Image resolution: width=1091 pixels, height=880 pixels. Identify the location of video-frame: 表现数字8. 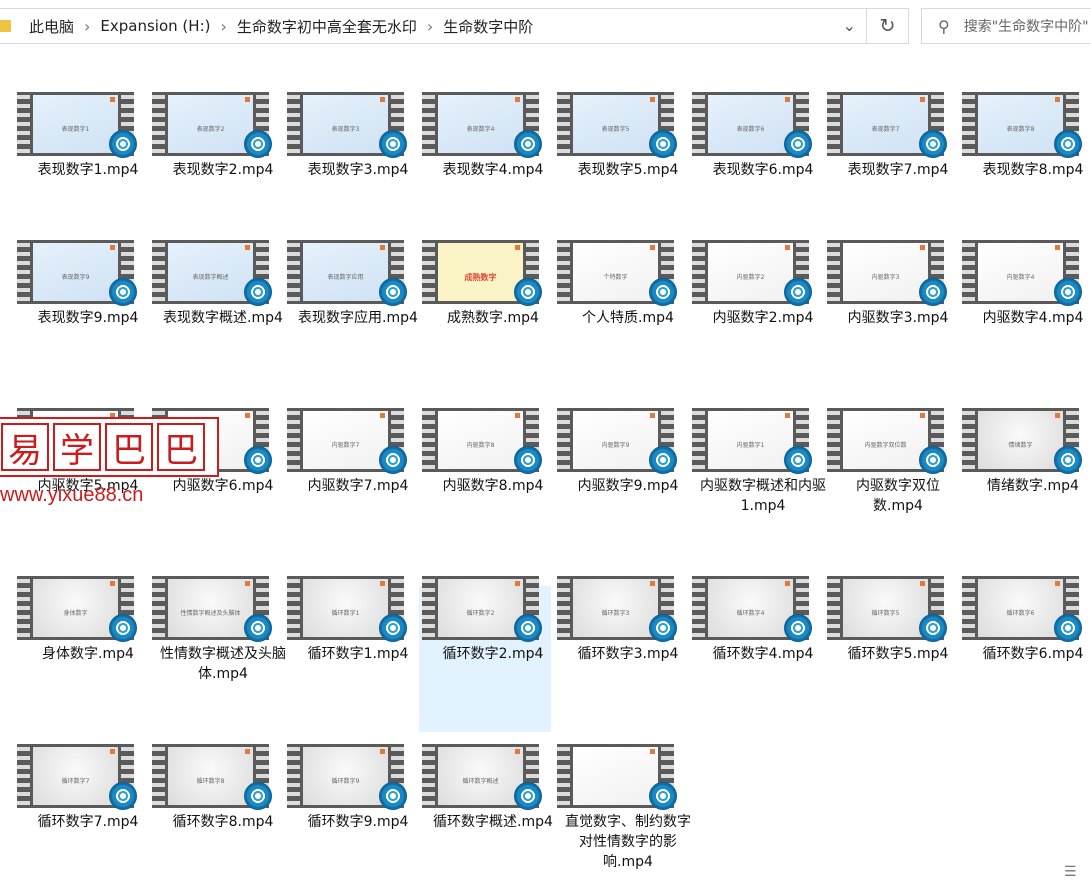
(1020, 124).